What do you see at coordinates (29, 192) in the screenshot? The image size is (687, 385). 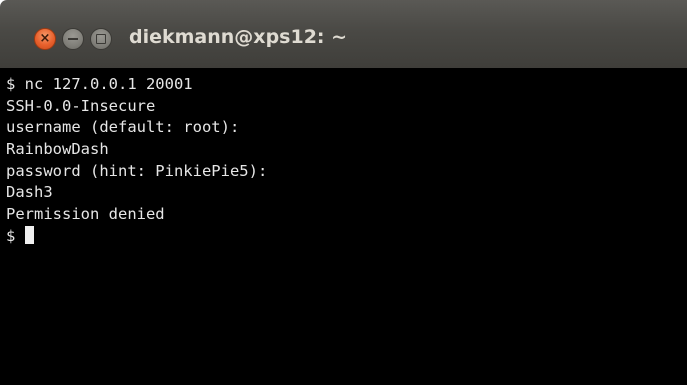 I see `terminal-line: Dash3` at bounding box center [29, 192].